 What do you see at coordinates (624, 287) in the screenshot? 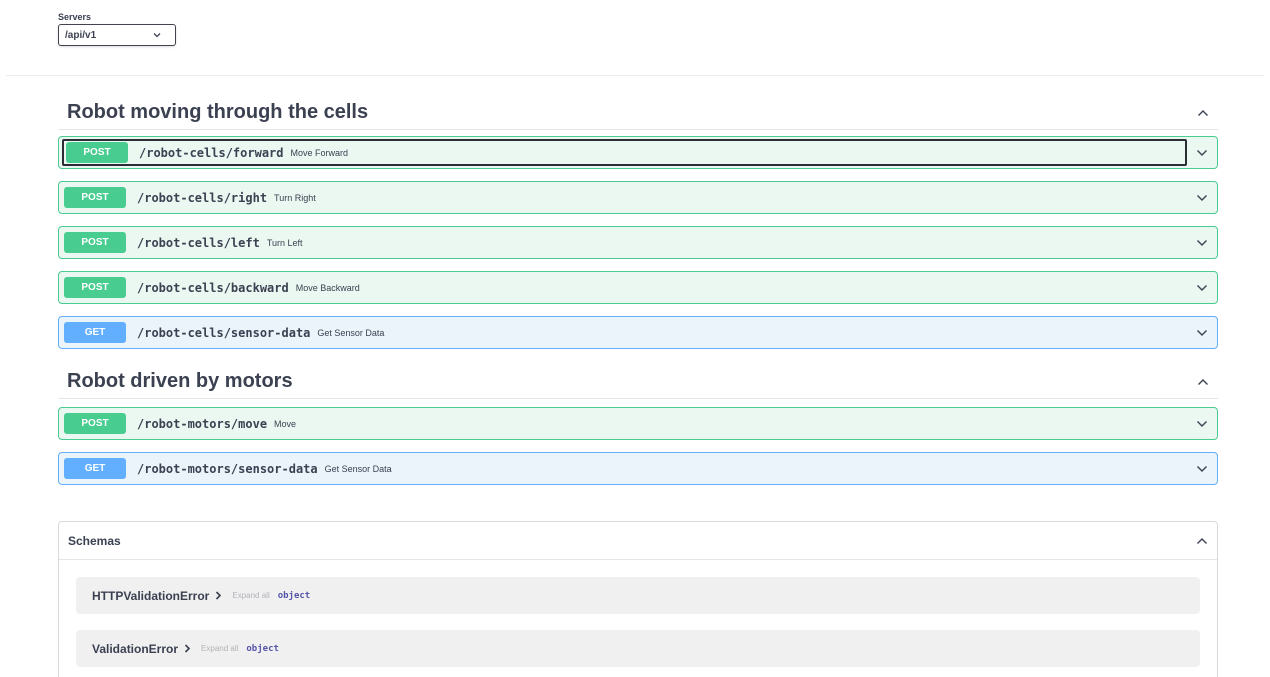
I see `operation-summary: POST /robot-cells/backward Move Backward` at bounding box center [624, 287].